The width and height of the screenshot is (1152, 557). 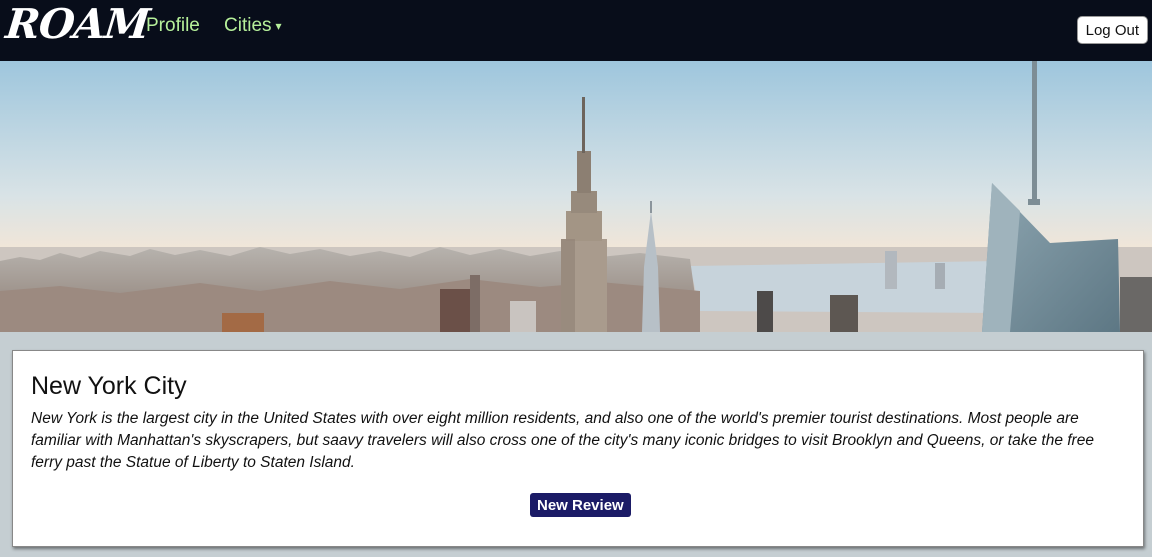 What do you see at coordinates (109, 386) in the screenshot?
I see `city-title: New York City` at bounding box center [109, 386].